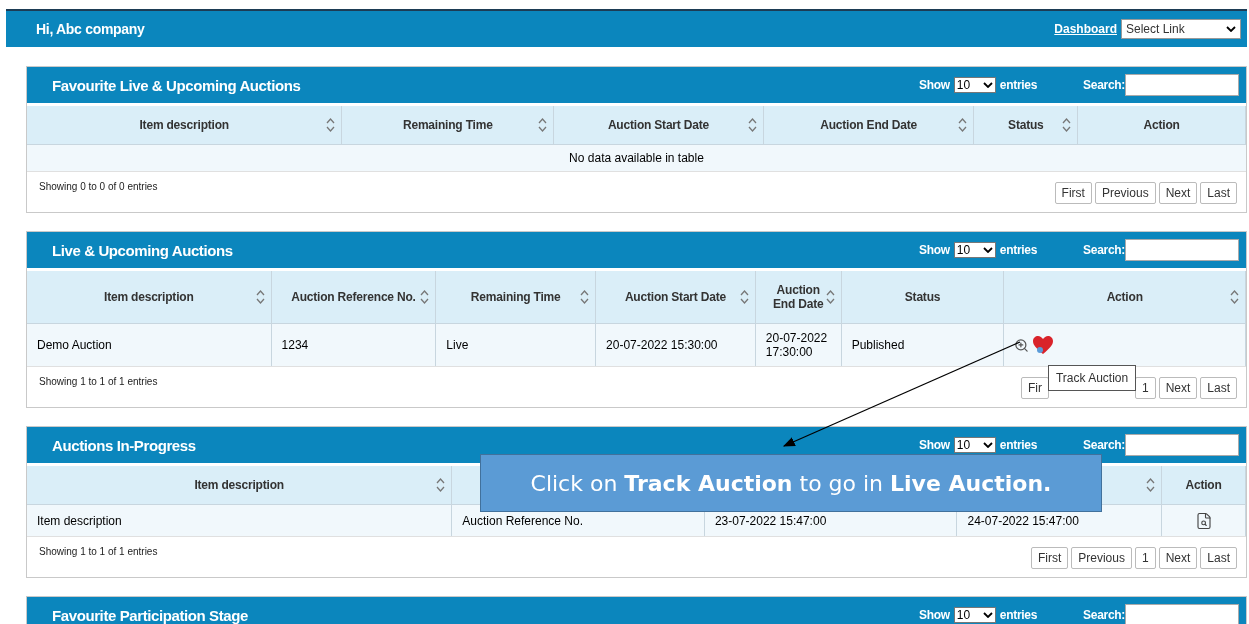 The image size is (1249, 624). Describe the element at coordinates (1092, 378) in the screenshot. I see `tooltip: Track Auction` at that location.